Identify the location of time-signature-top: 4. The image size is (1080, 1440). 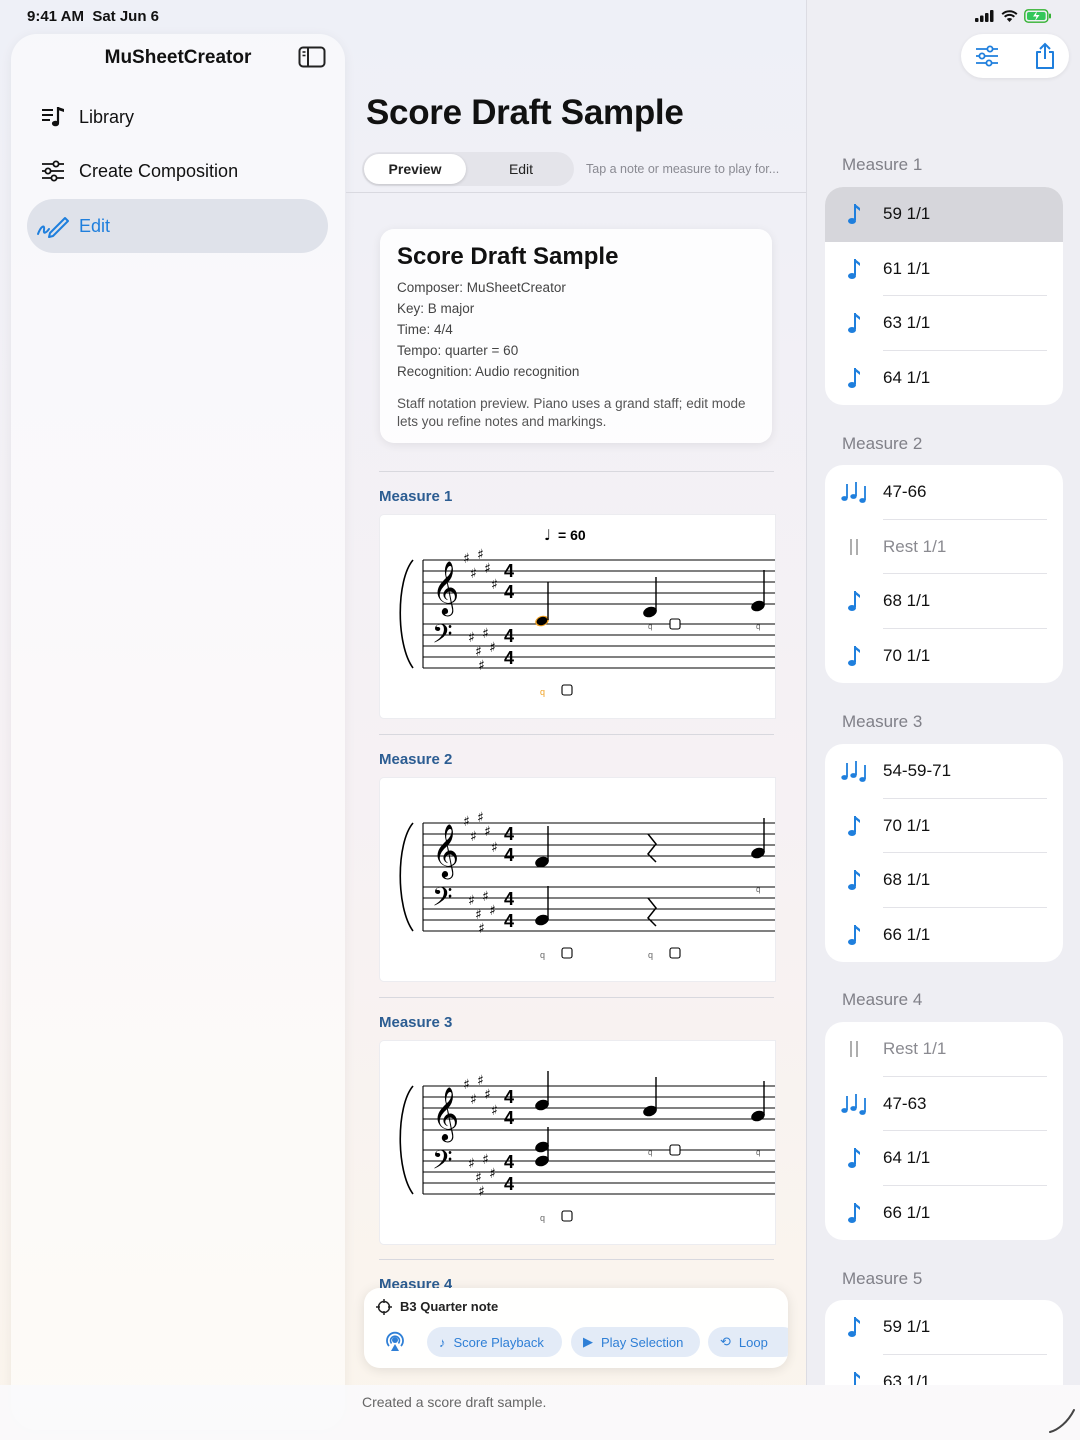
(509, 636).